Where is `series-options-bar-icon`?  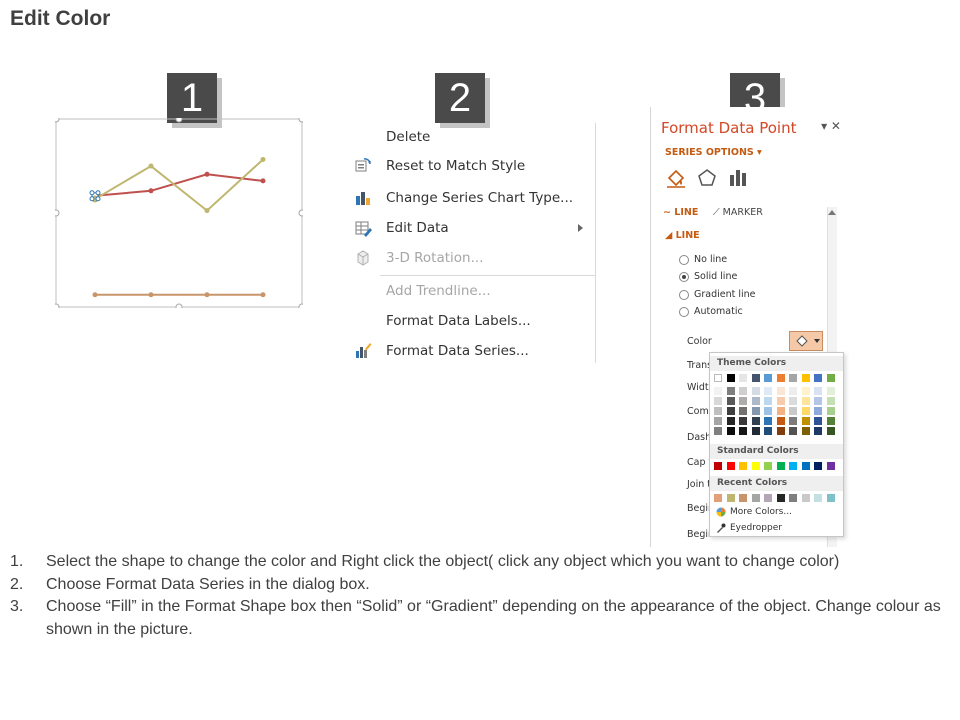 series-options-bar-icon is located at coordinates (738, 178).